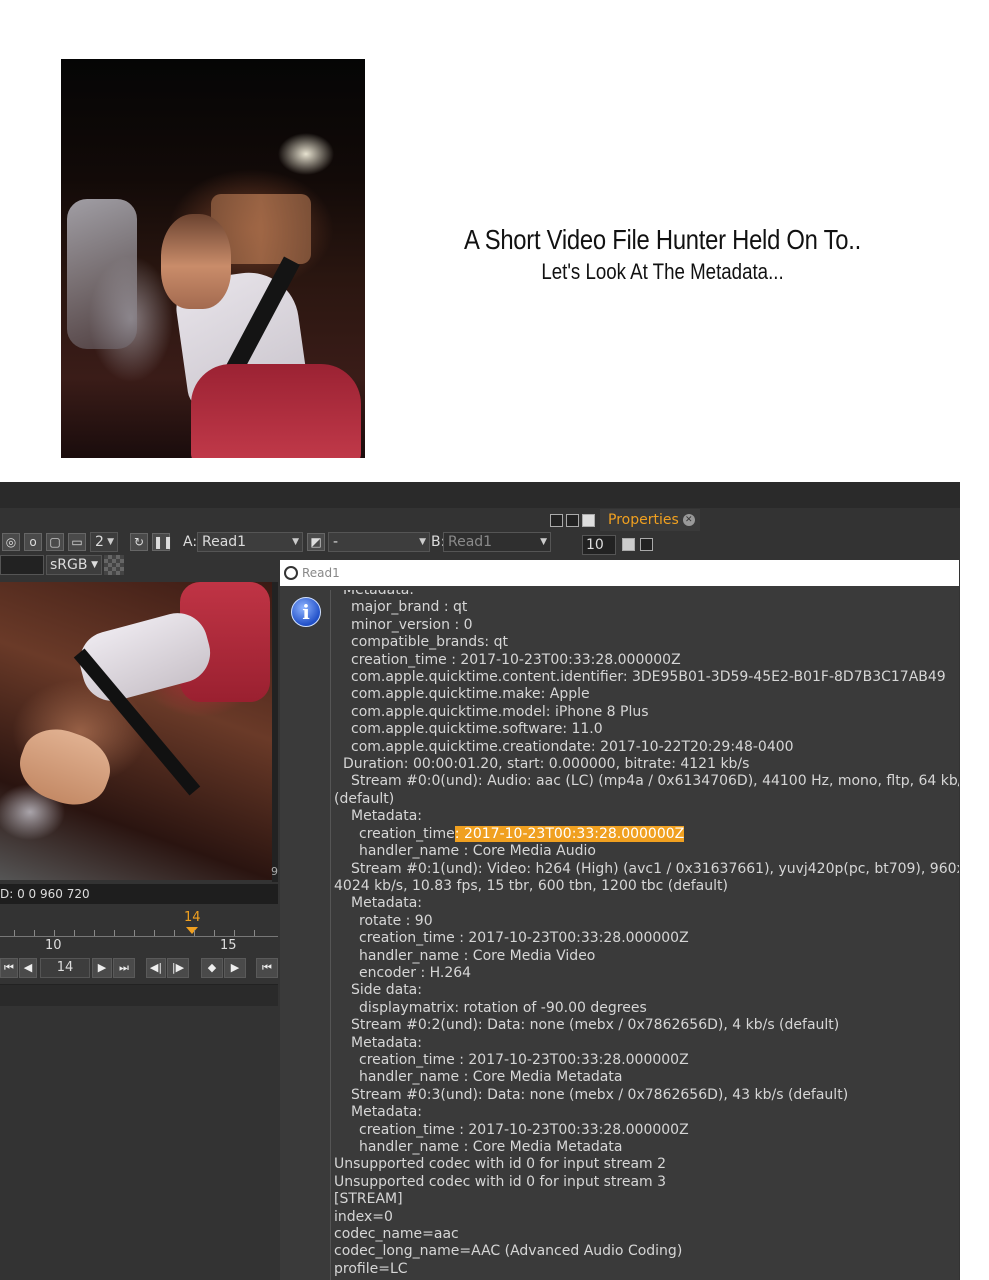 This screenshot has height=1280, width=989. What do you see at coordinates (646, 956) in the screenshot?
I see `log-line: handler_name : Core Media Video` at bounding box center [646, 956].